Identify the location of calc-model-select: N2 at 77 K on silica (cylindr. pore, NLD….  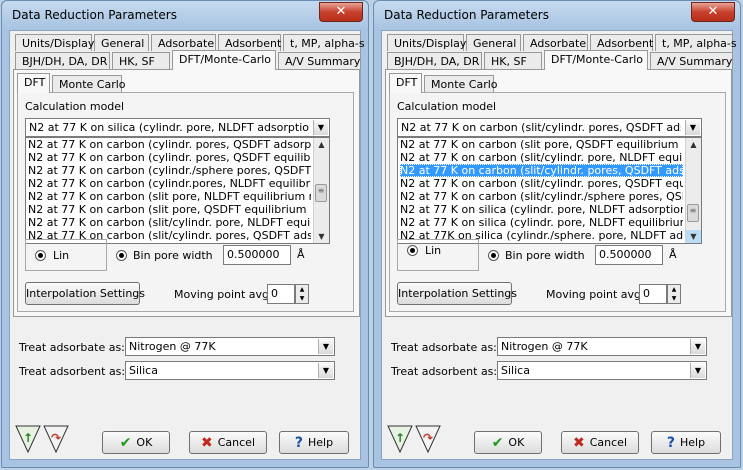
(177, 127).